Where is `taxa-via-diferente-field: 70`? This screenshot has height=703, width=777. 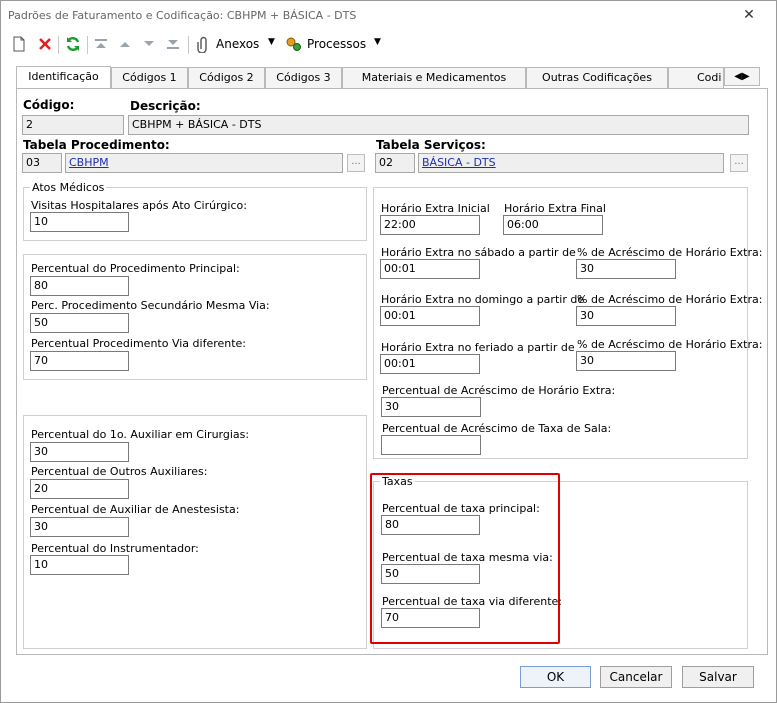 taxa-via-diferente-field: 70 is located at coordinates (430, 618).